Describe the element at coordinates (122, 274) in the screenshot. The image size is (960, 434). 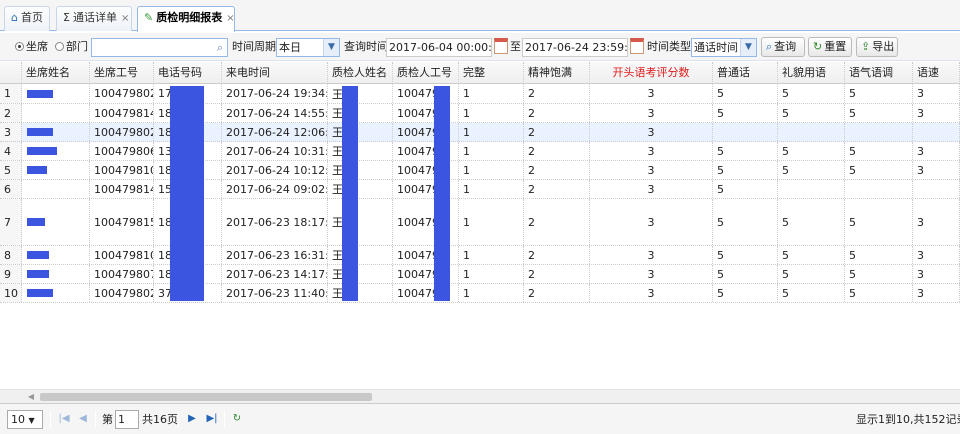
I see `cell-agent-id: 100479807` at that location.